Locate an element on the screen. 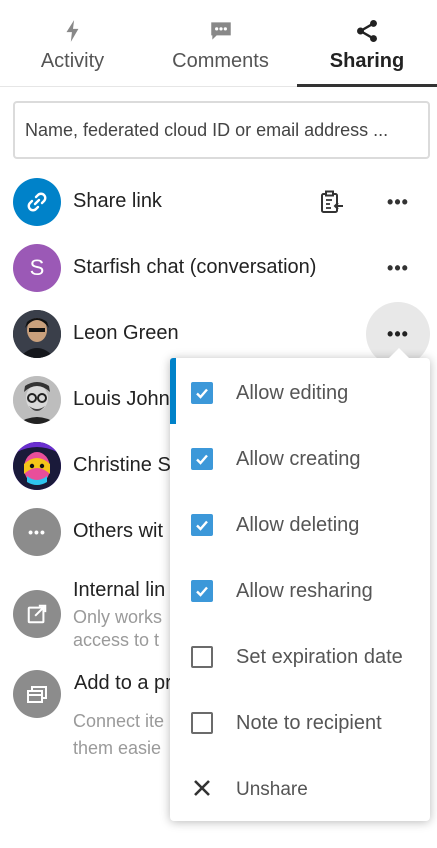 The height and width of the screenshot is (848, 437). share-more-button: ••• is located at coordinates (398, 268).